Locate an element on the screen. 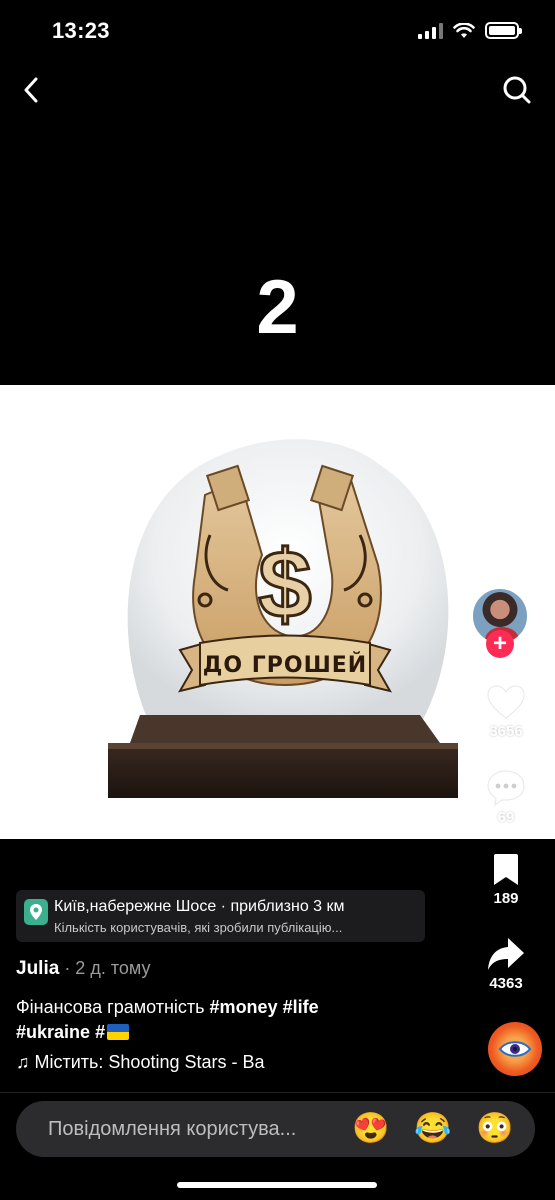 This screenshot has height=1200, width=555. comment-count: 69 is located at coordinates (506, 817).